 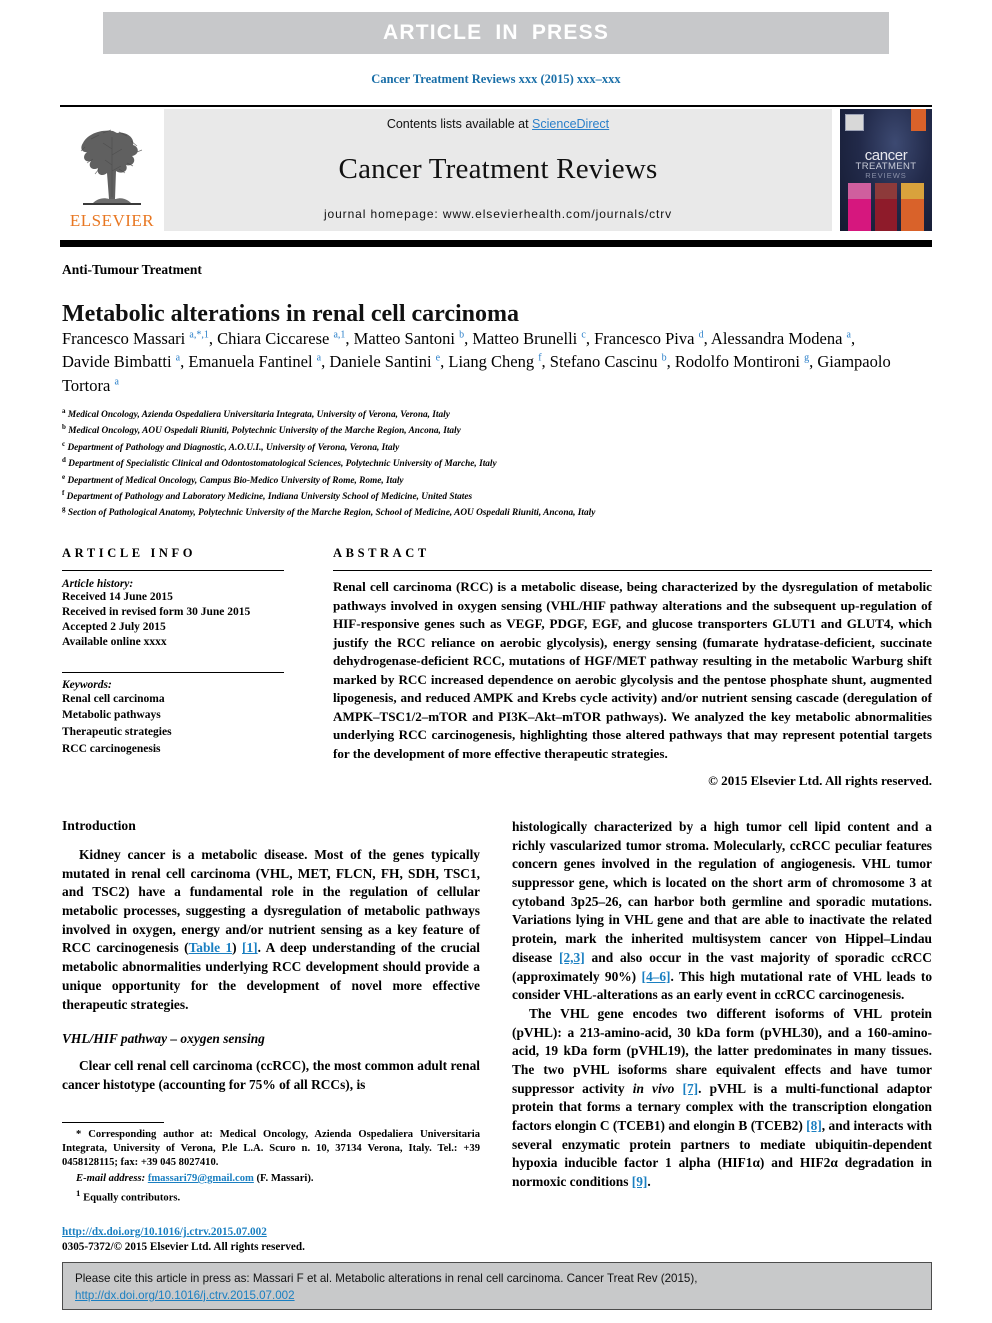 I want to click on elsevier-logo: ELSEVIER, so click(x=112, y=170).